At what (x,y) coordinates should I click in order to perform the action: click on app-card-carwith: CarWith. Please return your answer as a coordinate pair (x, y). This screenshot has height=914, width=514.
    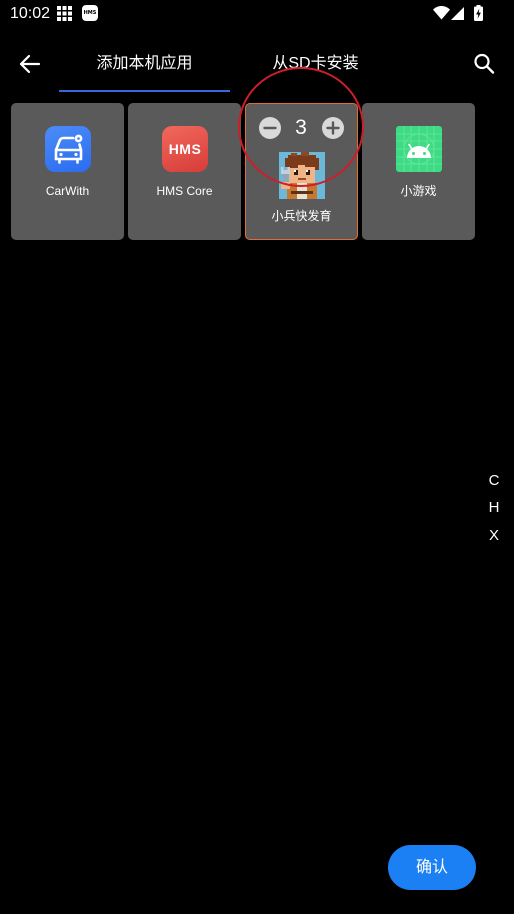
    Looking at the image, I should click on (67, 171).